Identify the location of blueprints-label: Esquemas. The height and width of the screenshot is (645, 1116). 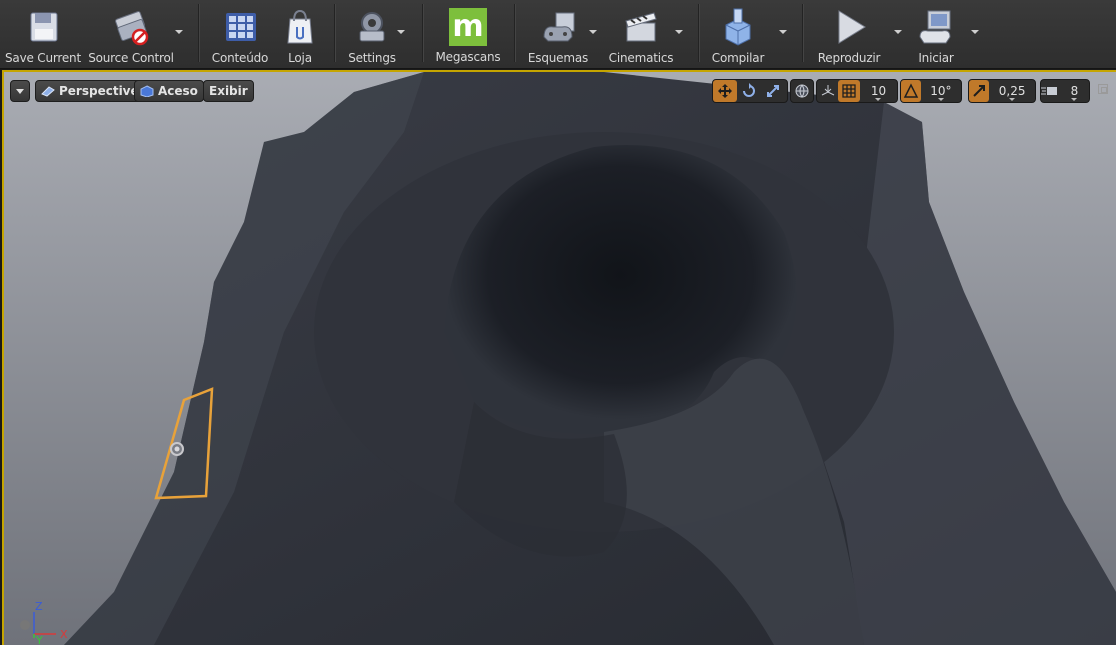
(558, 58).